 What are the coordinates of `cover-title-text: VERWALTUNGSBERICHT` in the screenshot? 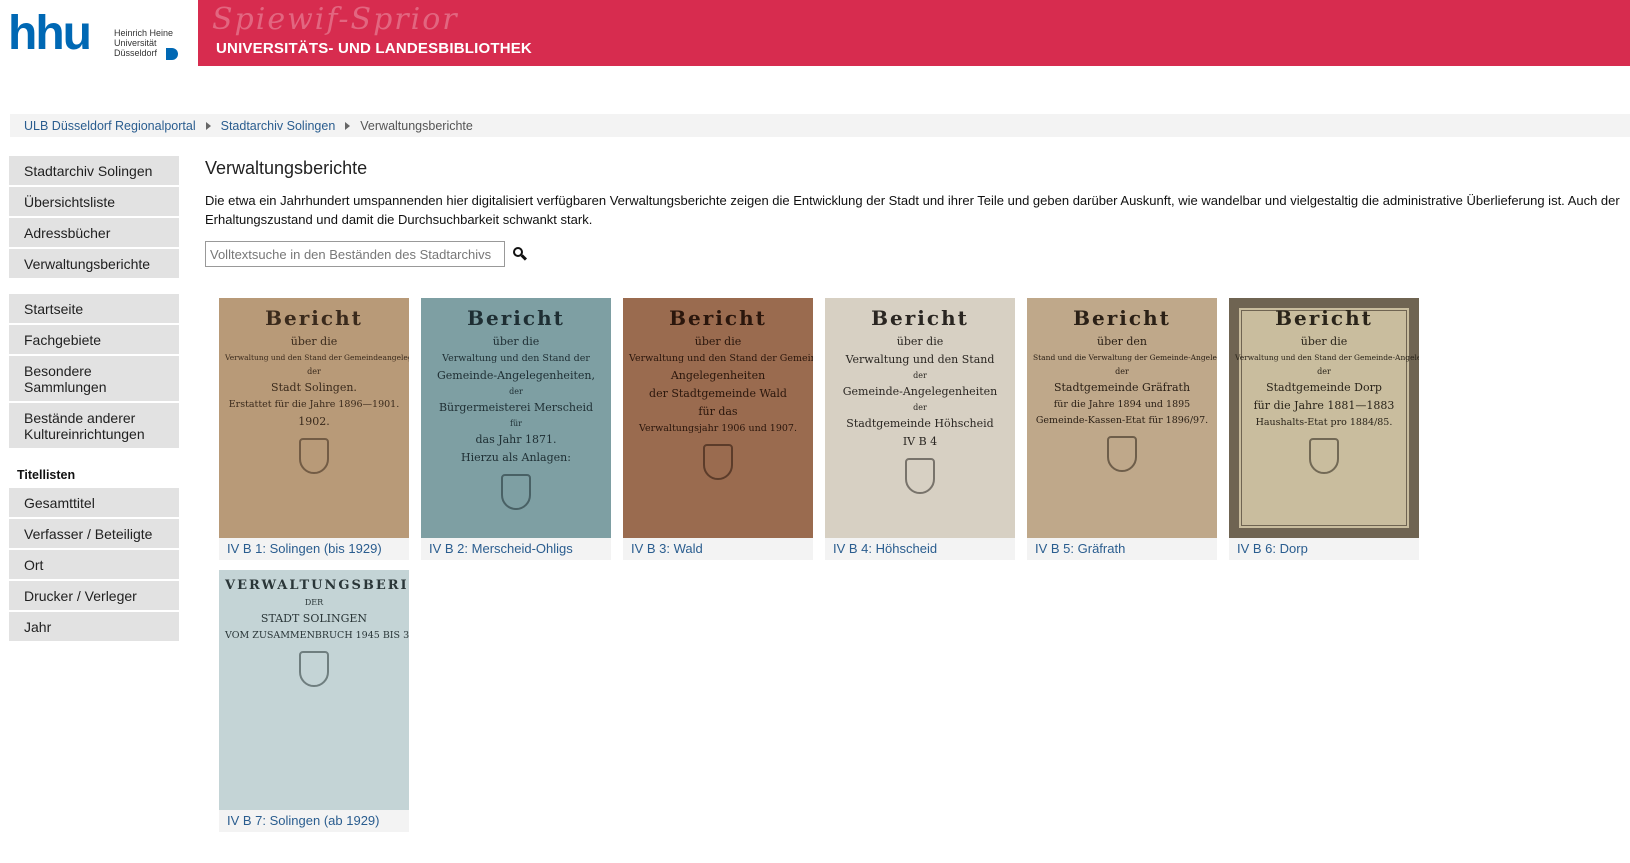 It's located at (317, 585).